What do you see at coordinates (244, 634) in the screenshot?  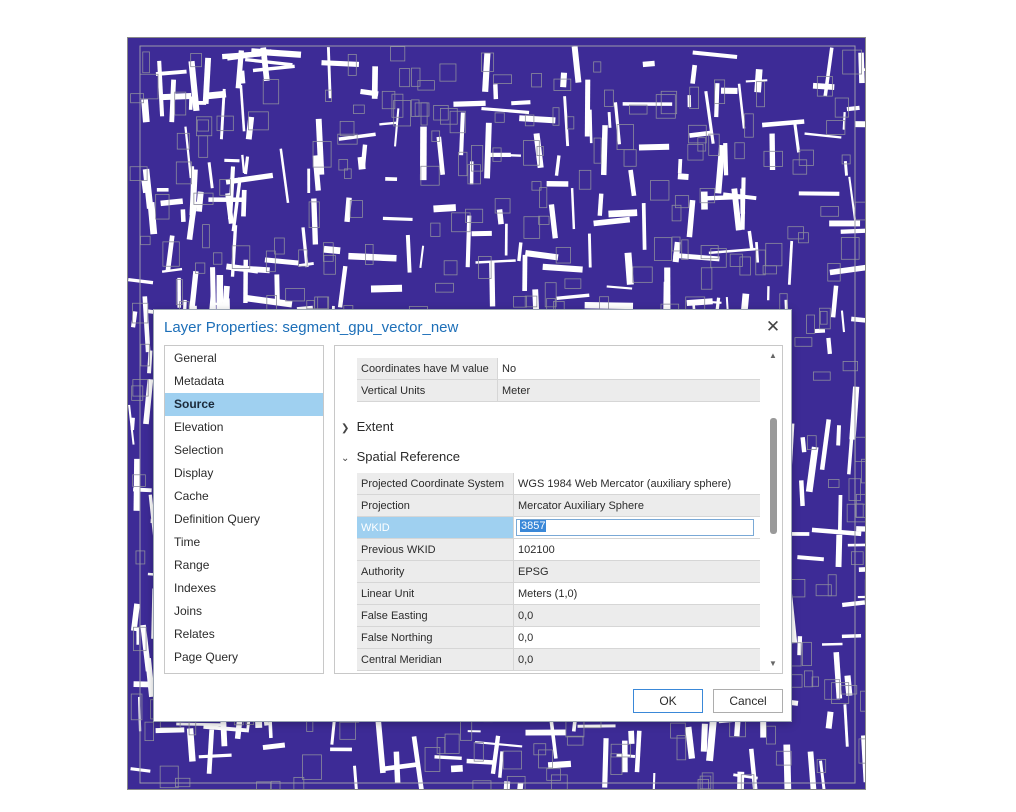 I see `nav-item-relates: Relates` at bounding box center [244, 634].